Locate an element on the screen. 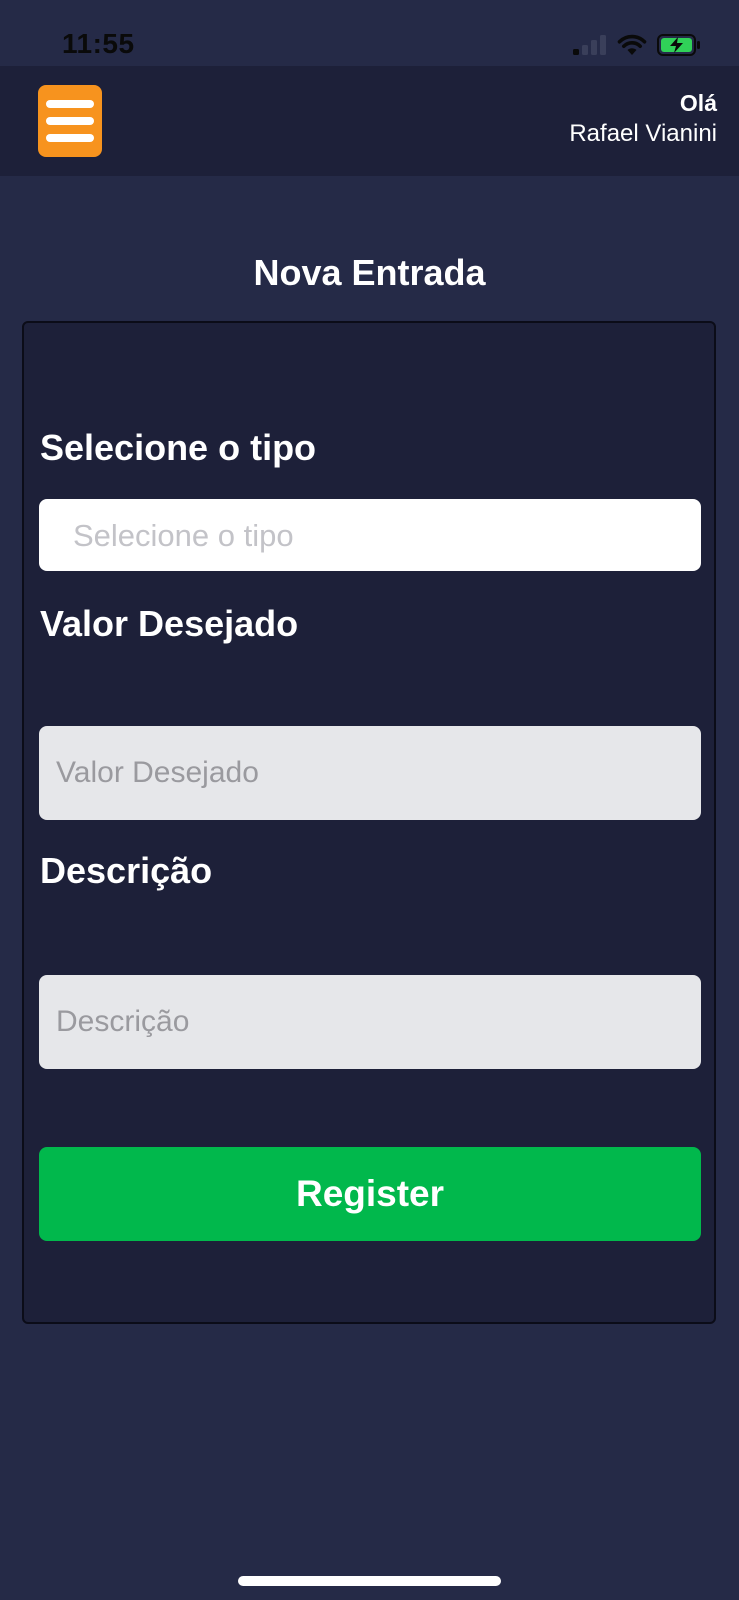 The image size is (739, 1600). value-input is located at coordinates (370, 773).